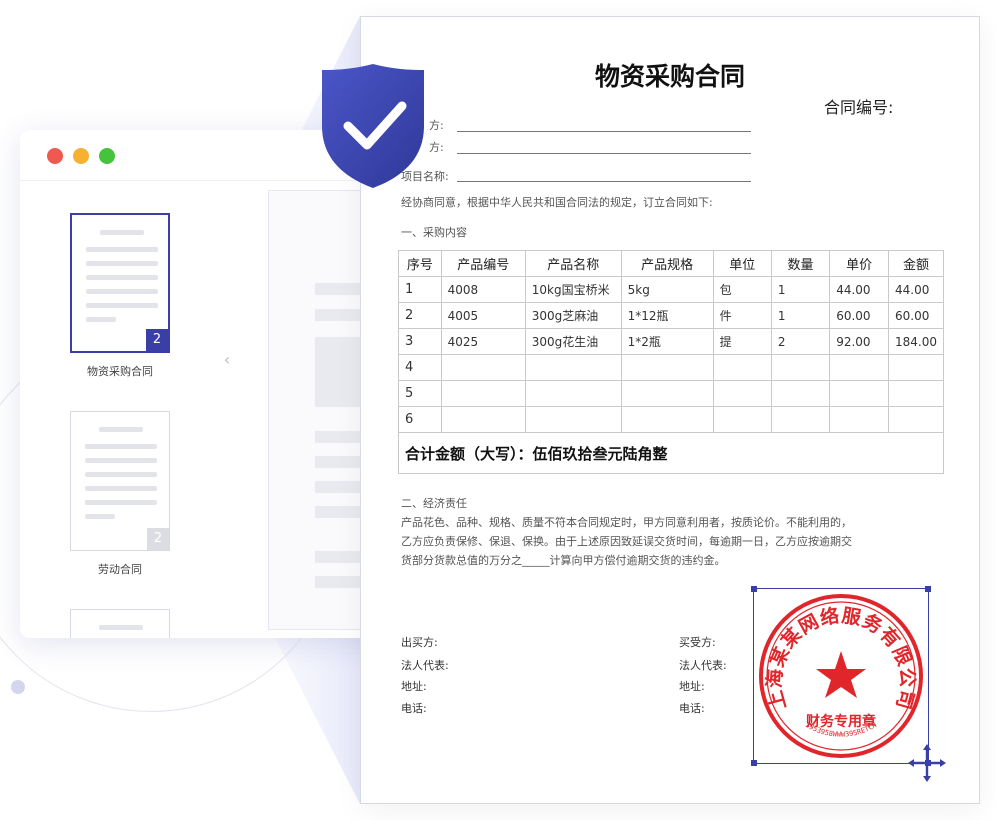 The width and height of the screenshot is (996, 820). I want to click on buyer-phone-label: 电话:, so click(692, 708).